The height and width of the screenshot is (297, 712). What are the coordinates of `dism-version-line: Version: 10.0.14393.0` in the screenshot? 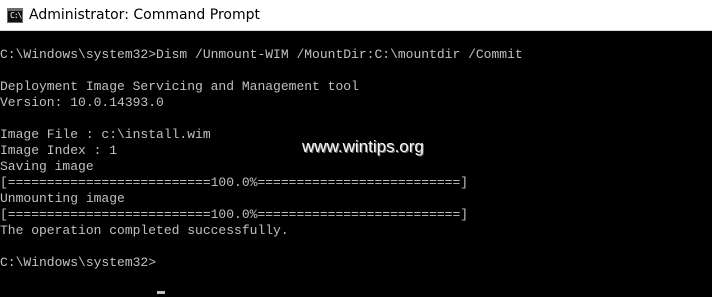 It's located at (82, 102).